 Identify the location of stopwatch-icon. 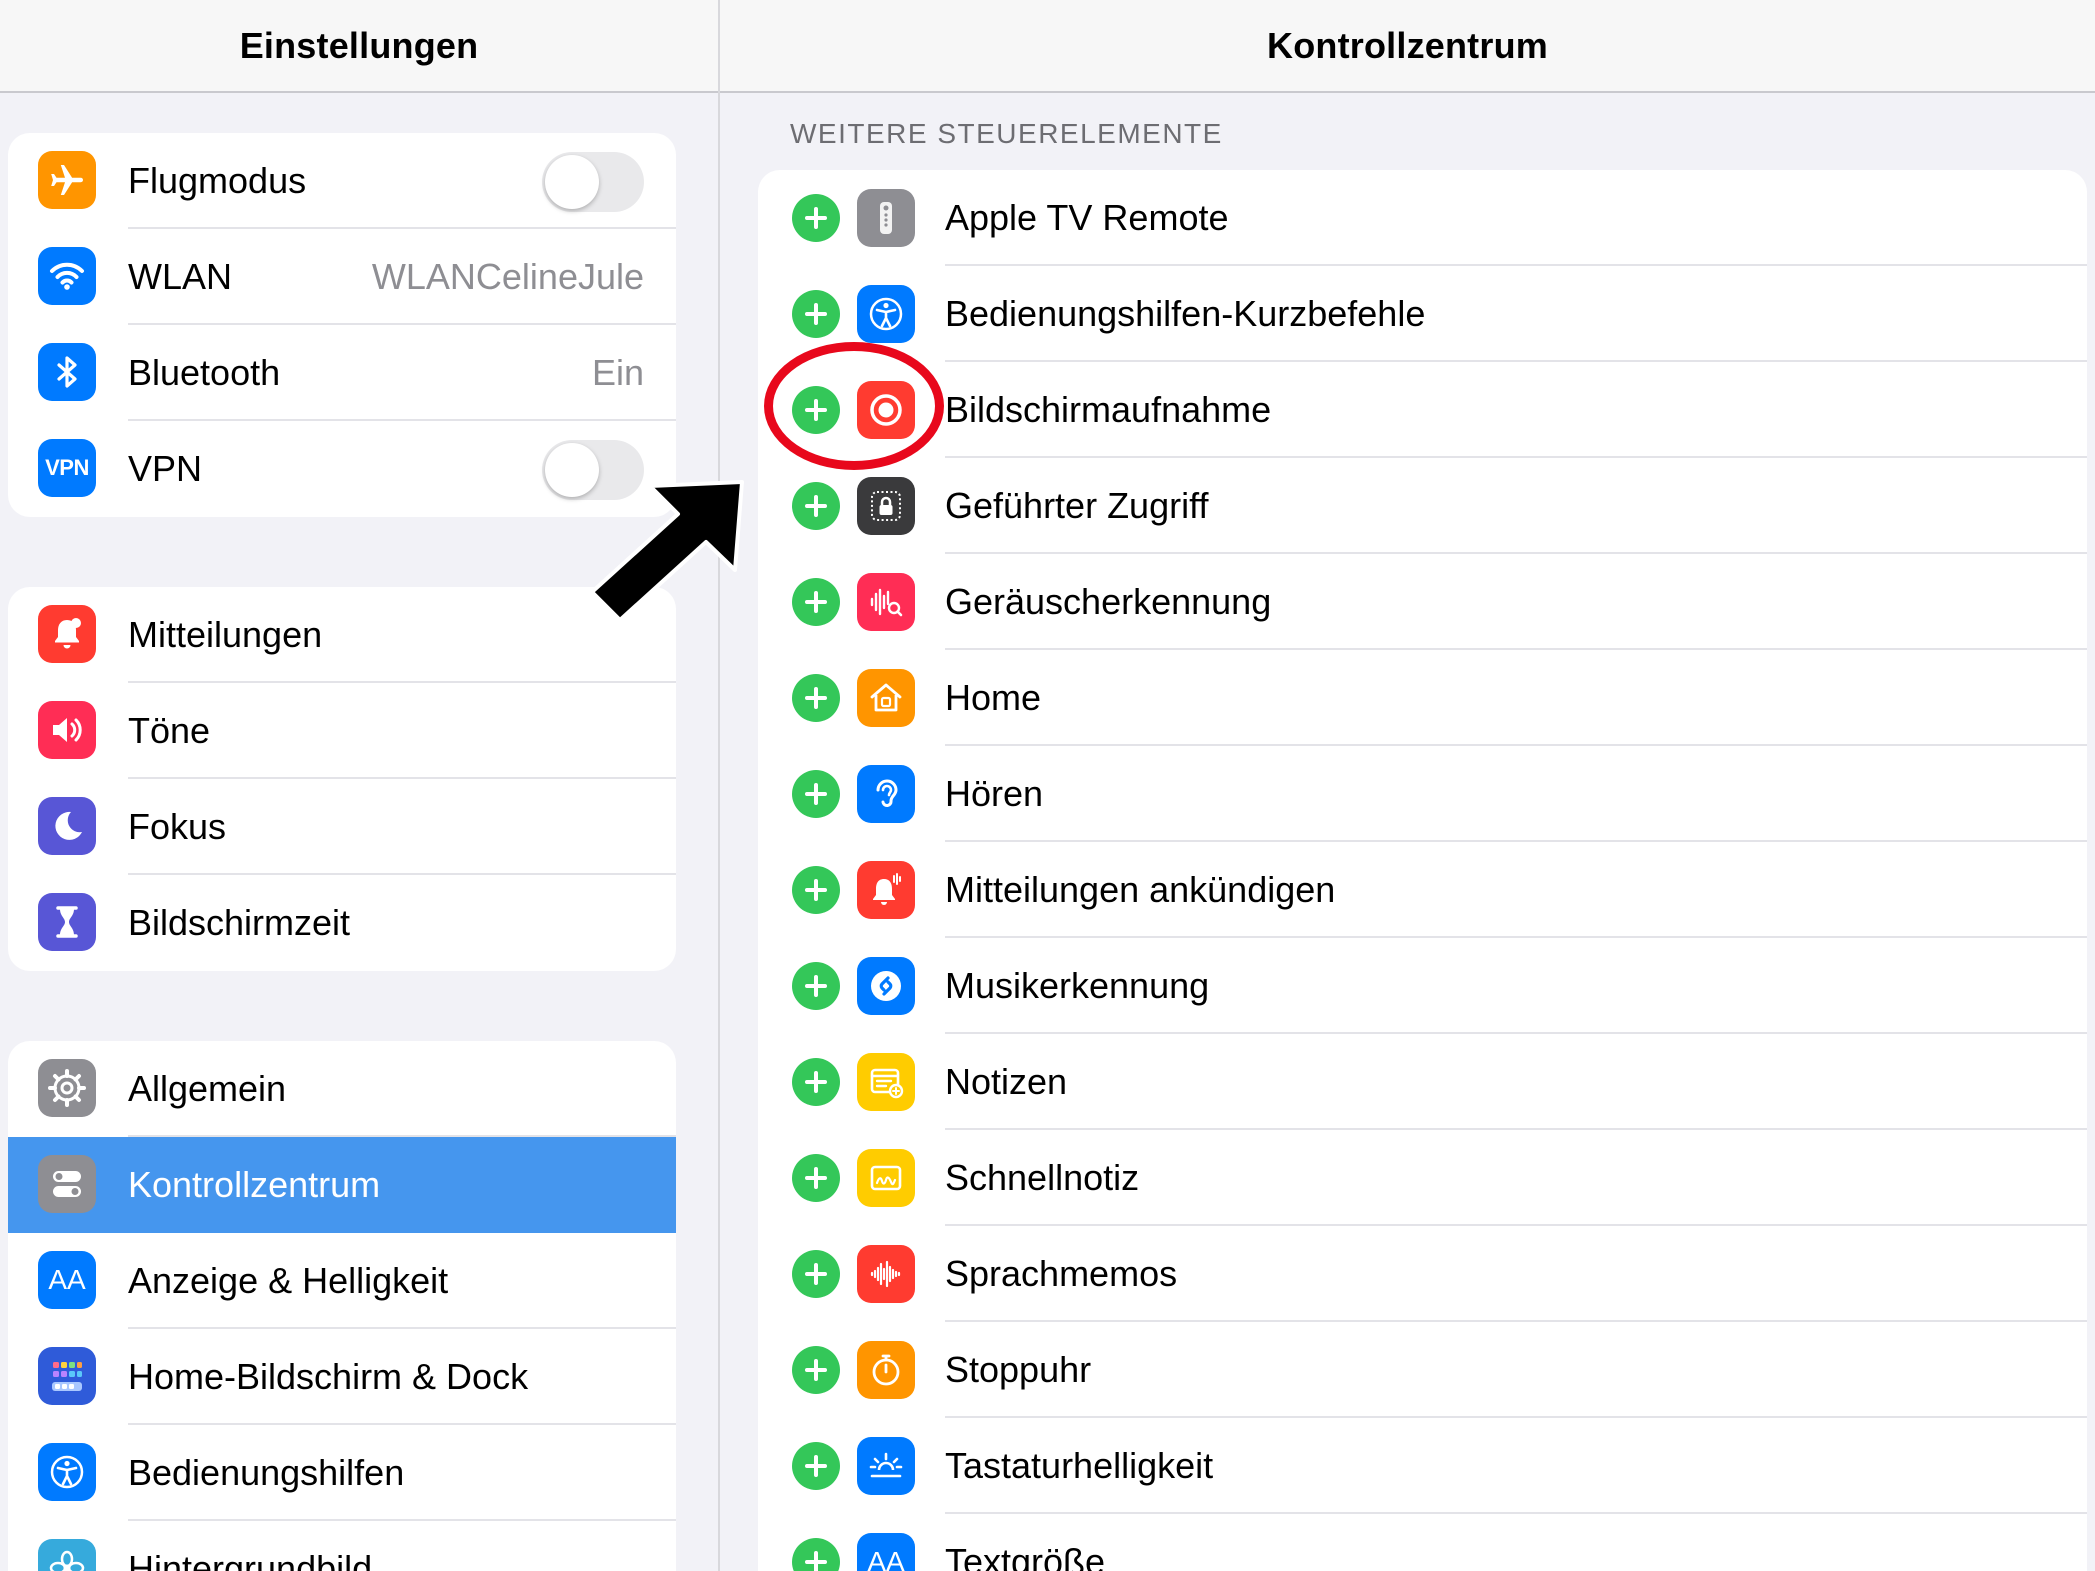
(886, 1370).